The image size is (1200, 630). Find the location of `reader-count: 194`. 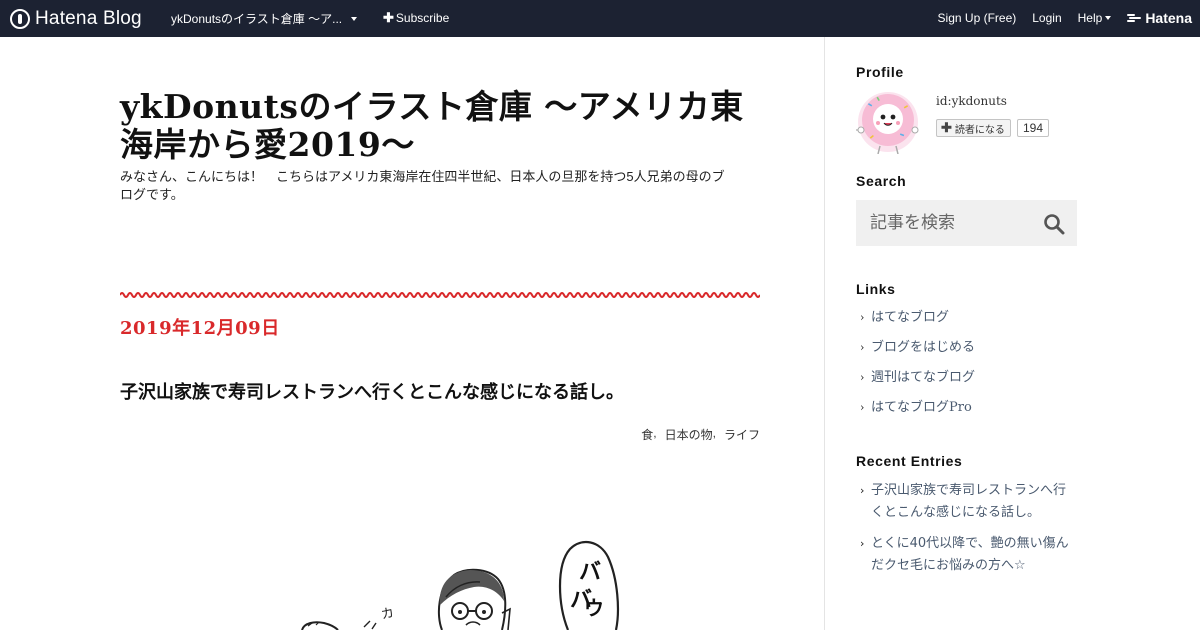

reader-count: 194 is located at coordinates (1033, 128).